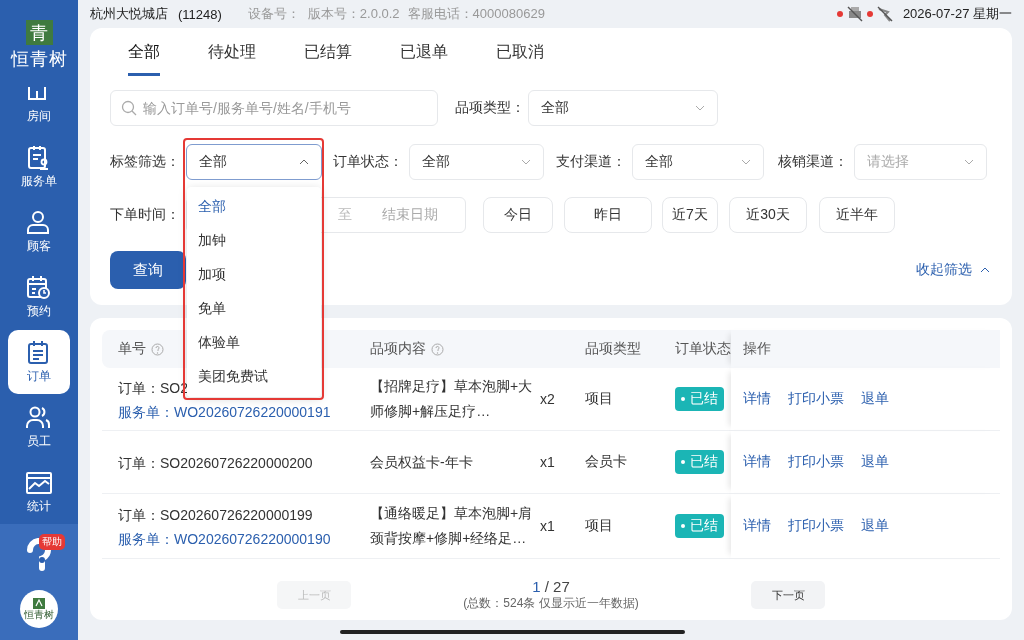  What do you see at coordinates (129, 108) in the screenshot?
I see `search-icon` at bounding box center [129, 108].